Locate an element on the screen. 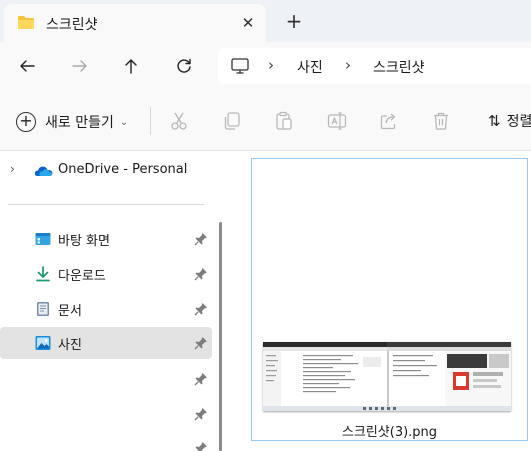 Image resolution: width=531 pixels, height=451 pixels. refresh-button is located at coordinates (184, 66).